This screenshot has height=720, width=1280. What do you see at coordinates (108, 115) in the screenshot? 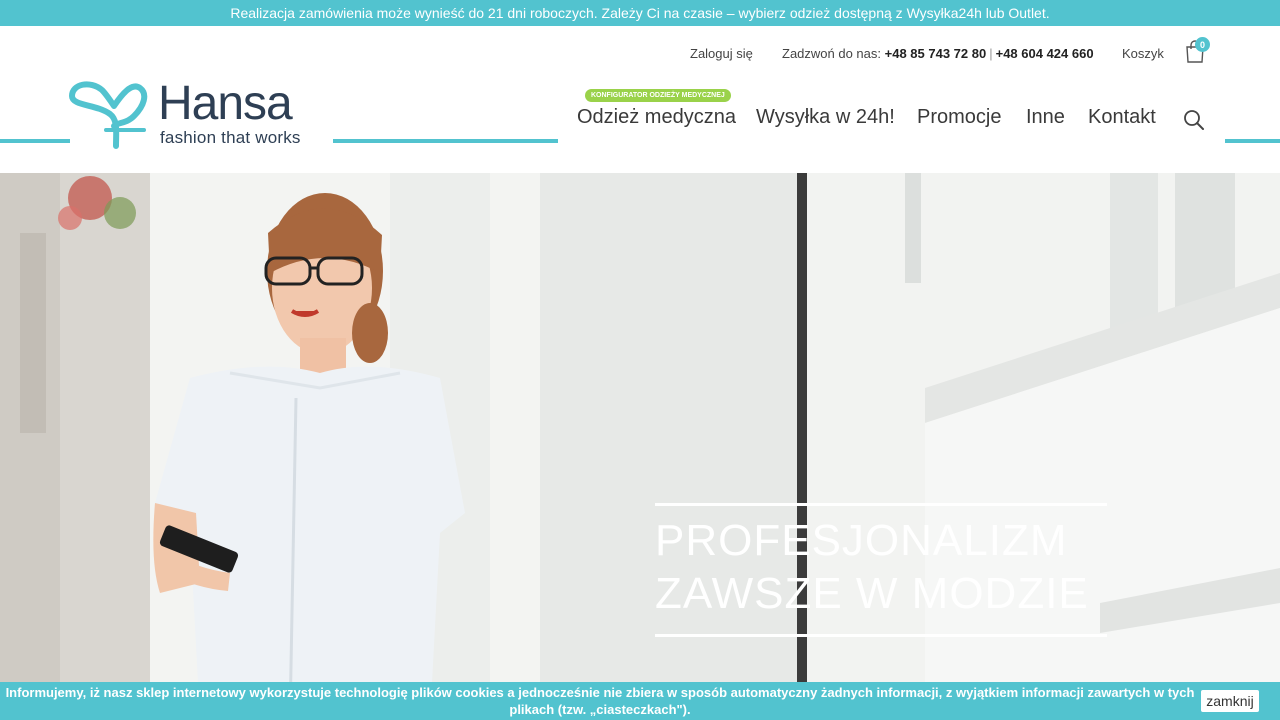
I see `heart-logo-icon` at bounding box center [108, 115].